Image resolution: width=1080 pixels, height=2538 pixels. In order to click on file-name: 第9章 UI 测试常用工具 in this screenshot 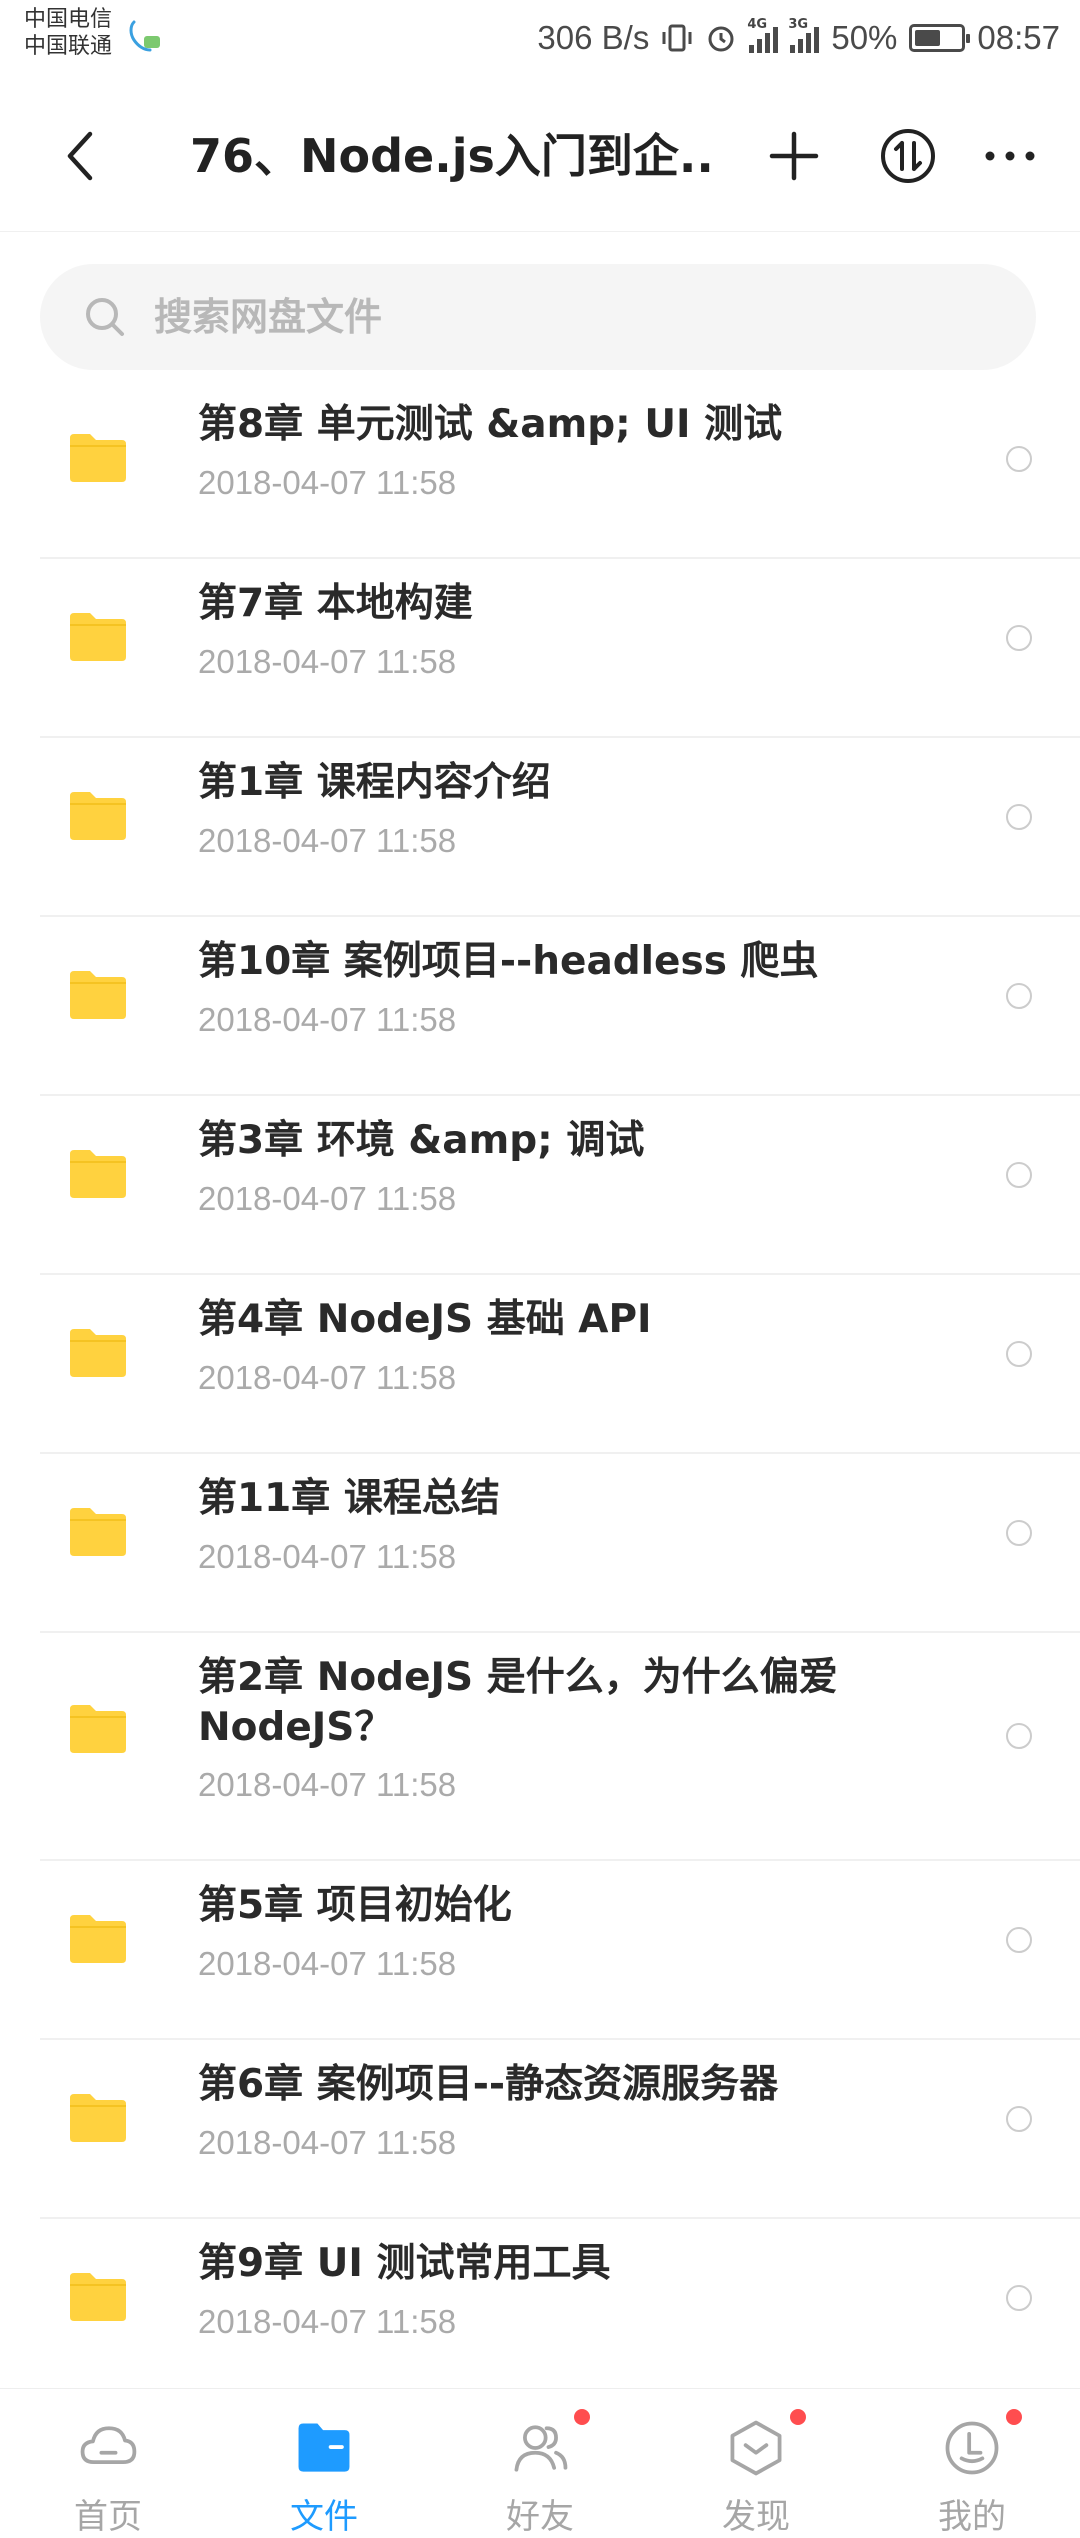, I will do `click(404, 2263)`.